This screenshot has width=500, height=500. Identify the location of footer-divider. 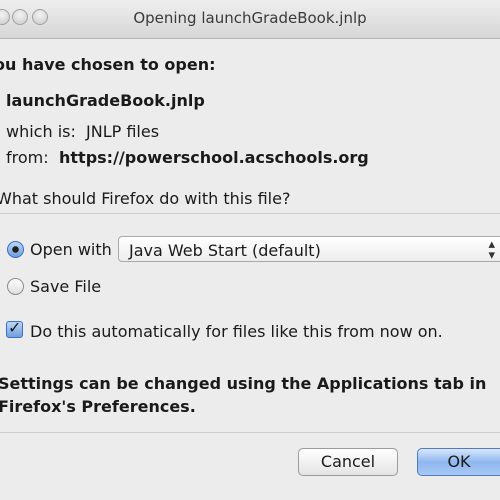
(250, 432).